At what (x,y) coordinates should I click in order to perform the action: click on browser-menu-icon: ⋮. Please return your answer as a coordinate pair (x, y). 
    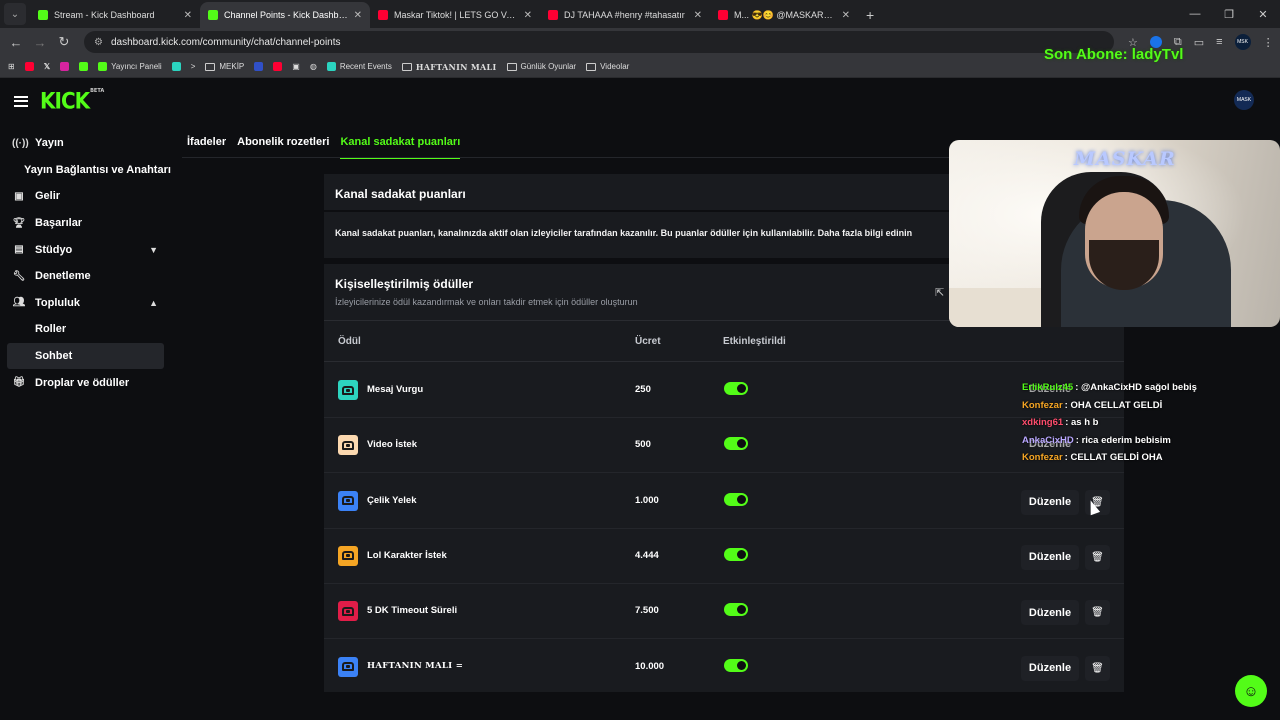
    Looking at the image, I should click on (1268, 42).